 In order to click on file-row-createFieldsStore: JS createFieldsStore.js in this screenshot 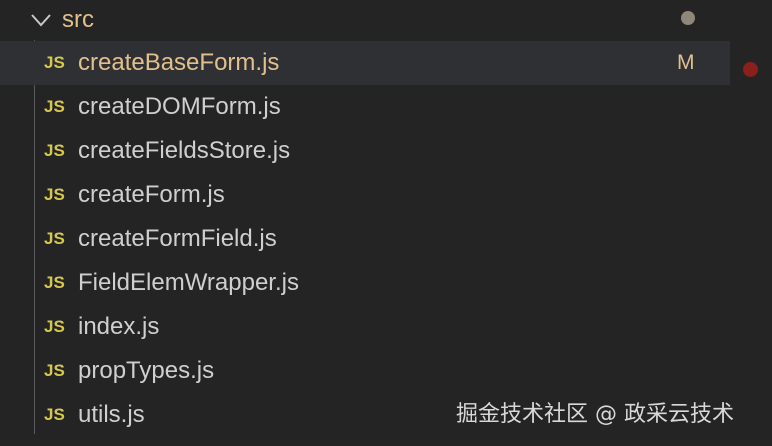, I will do `click(365, 151)`.